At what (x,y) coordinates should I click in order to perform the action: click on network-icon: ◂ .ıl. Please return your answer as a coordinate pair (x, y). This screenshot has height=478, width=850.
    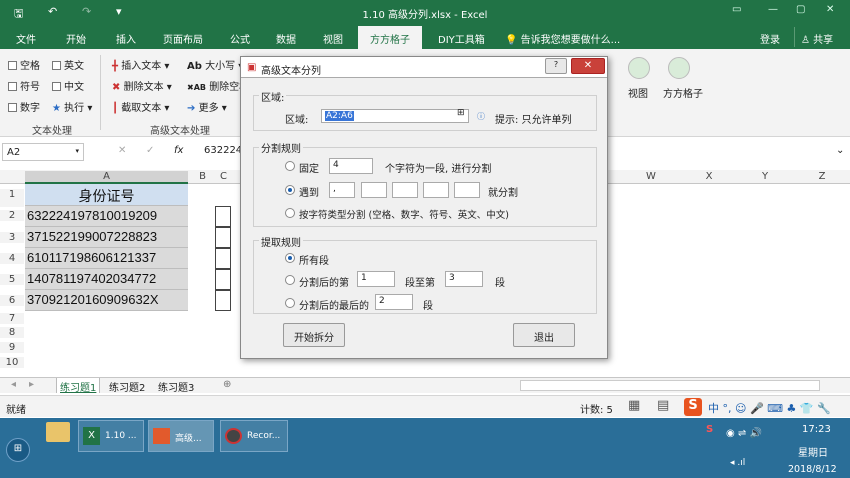
    Looking at the image, I should click on (737, 463).